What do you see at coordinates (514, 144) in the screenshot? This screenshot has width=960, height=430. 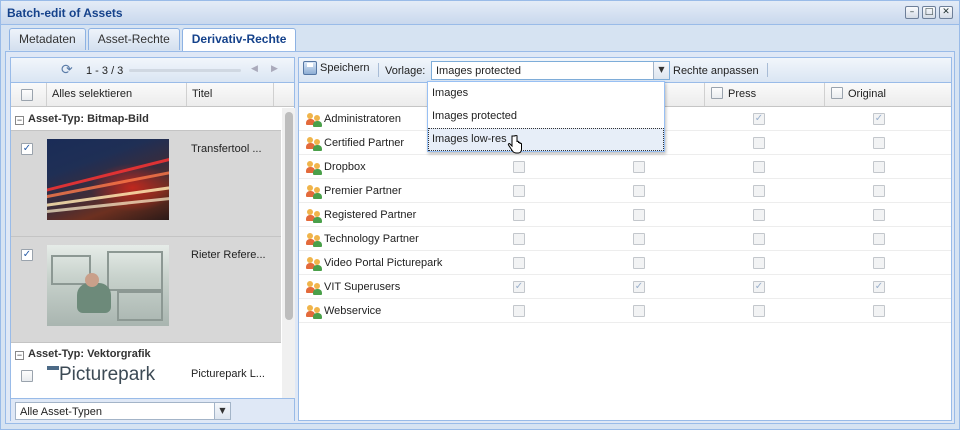 I see `hand-cursor-icon` at bounding box center [514, 144].